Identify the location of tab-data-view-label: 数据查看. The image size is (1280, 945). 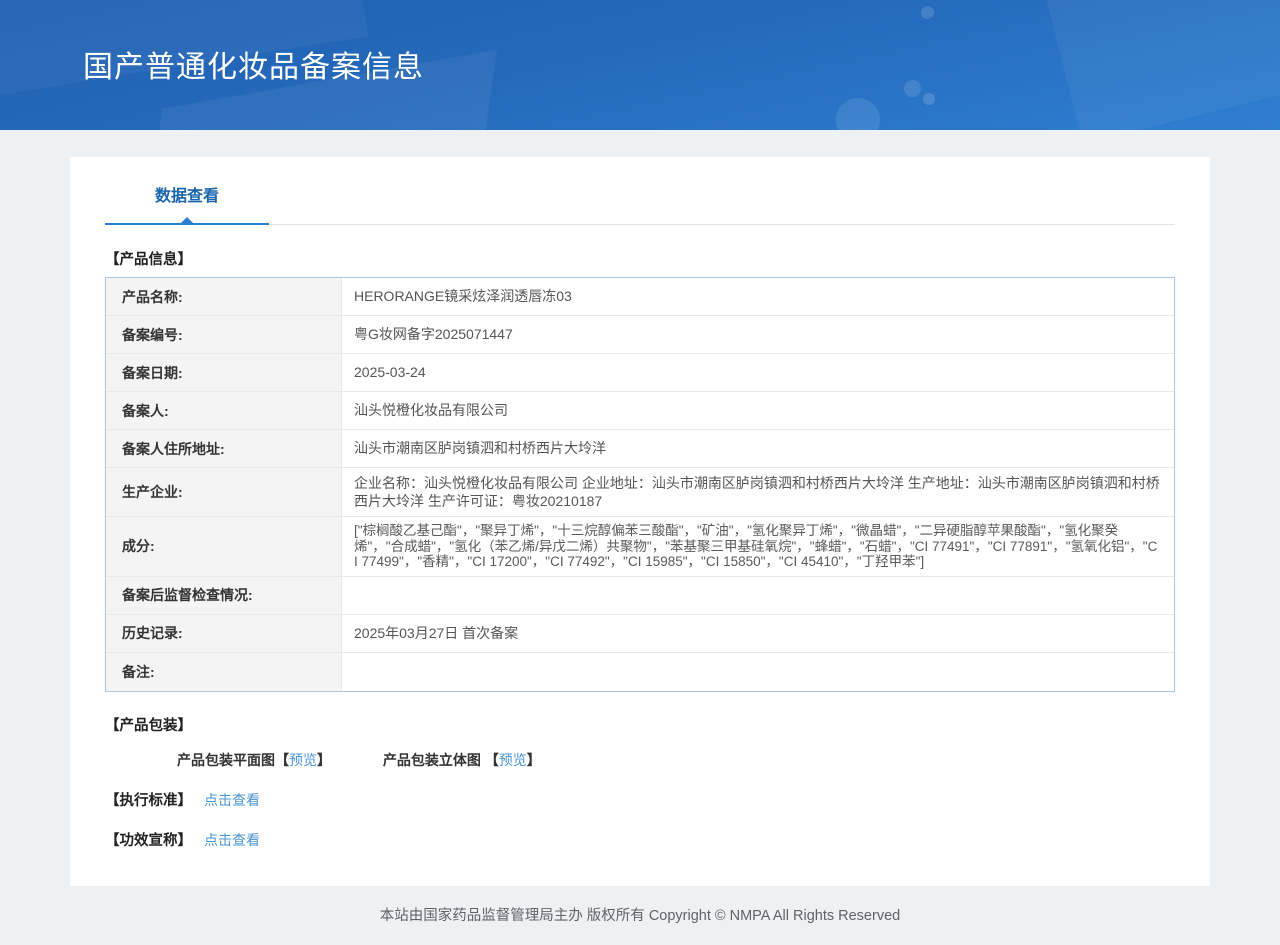
(186, 196).